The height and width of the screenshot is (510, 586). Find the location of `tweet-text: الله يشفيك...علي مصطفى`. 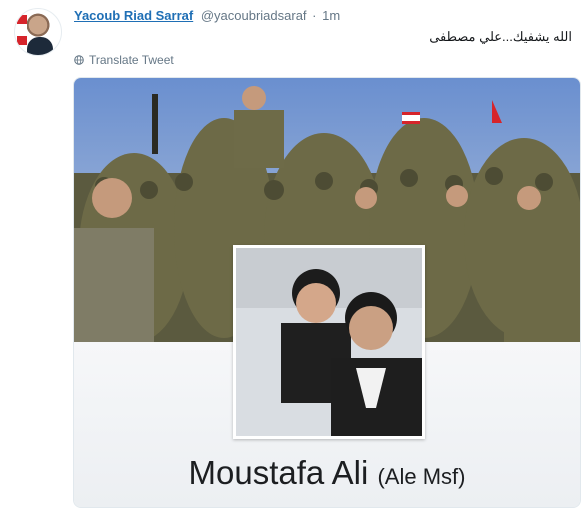

tweet-text: الله يشفيك...علي مصطفى is located at coordinates (500, 36).